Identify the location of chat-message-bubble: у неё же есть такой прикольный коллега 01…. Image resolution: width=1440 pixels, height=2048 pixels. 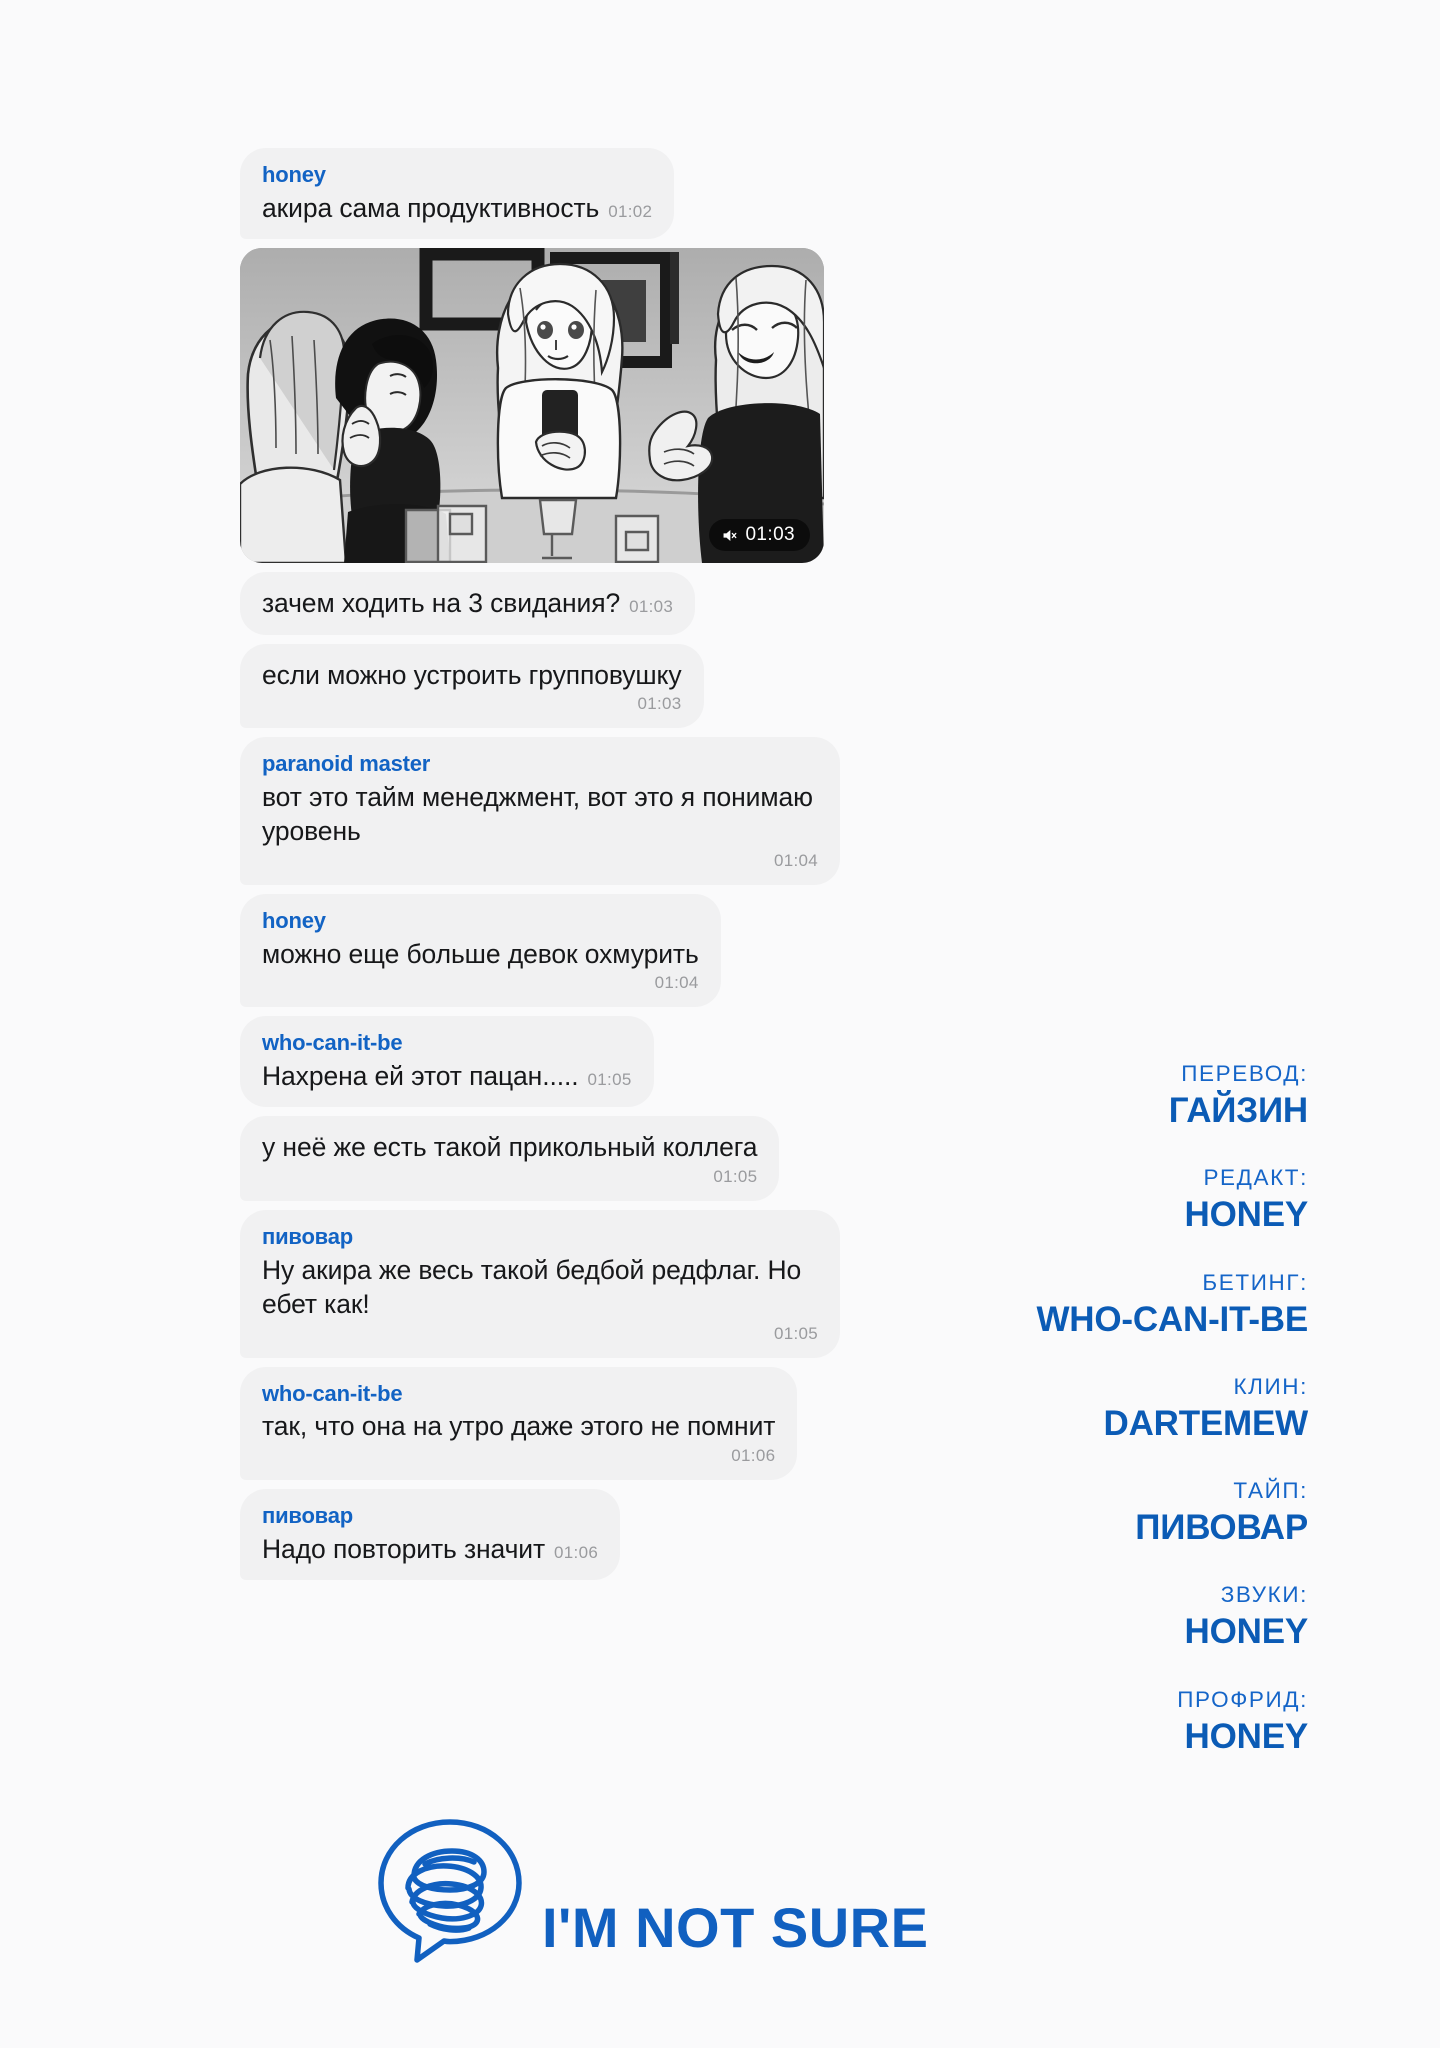
(510, 1158).